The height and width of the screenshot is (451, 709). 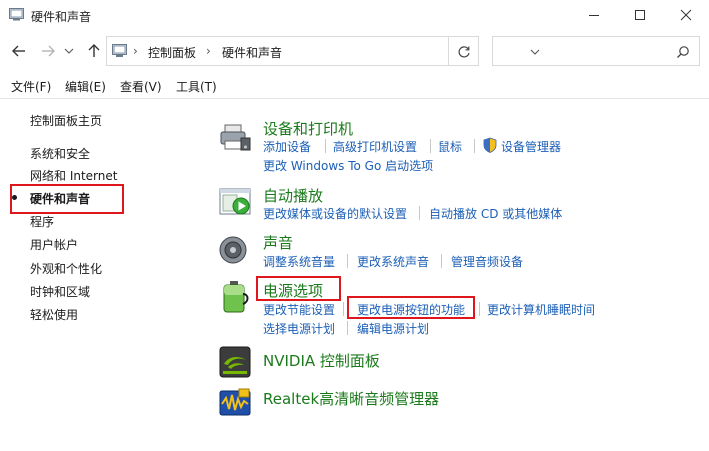 I want to click on sidebar-item-control-panel-home: 控制面板主页, so click(x=66, y=120).